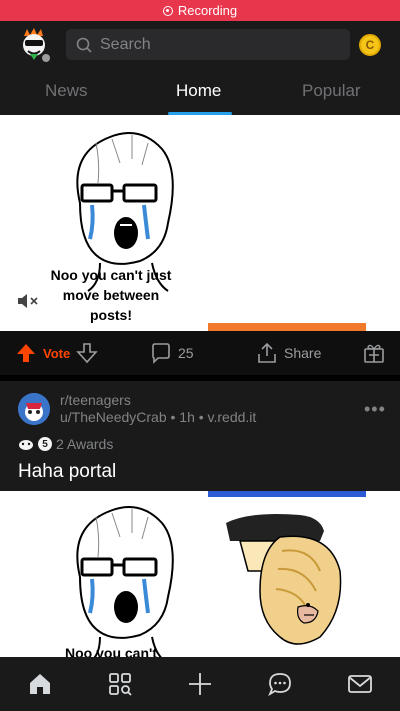 This screenshot has height=711, width=400. What do you see at coordinates (87, 353) in the screenshot?
I see `downvote-icon` at bounding box center [87, 353].